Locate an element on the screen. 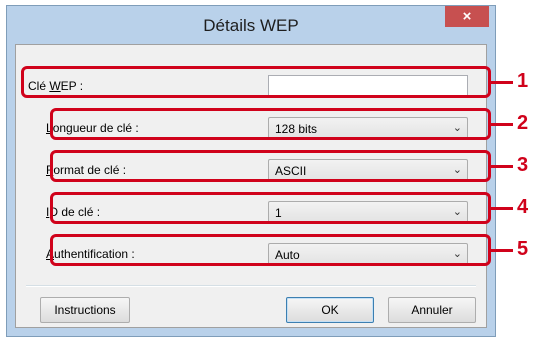  callout-number-3: 3 is located at coordinates (523, 165).